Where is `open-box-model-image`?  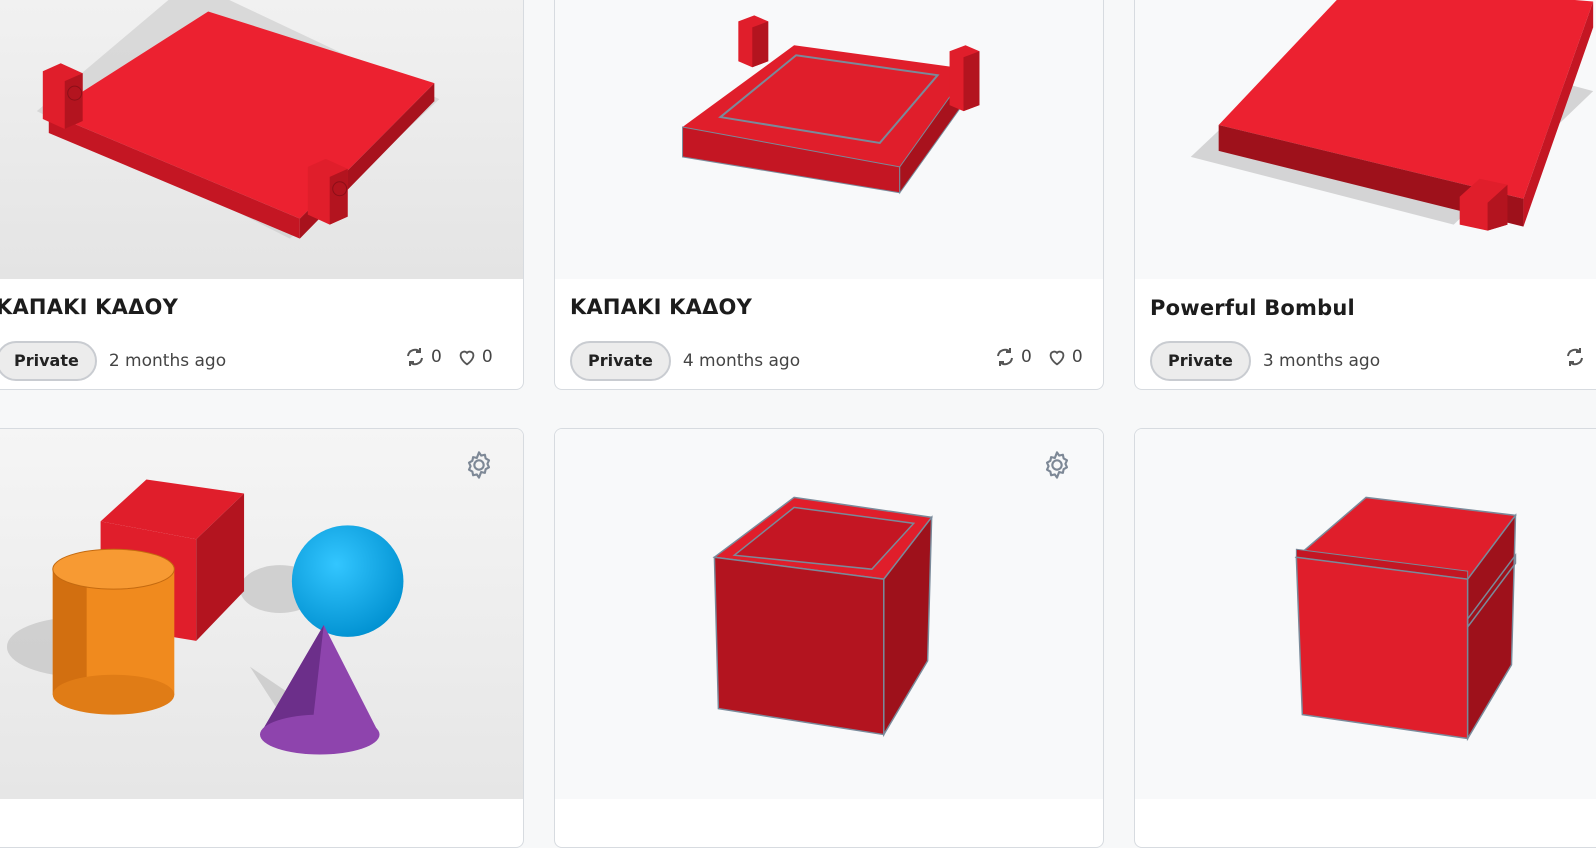 open-box-model-image is located at coordinates (823, 617).